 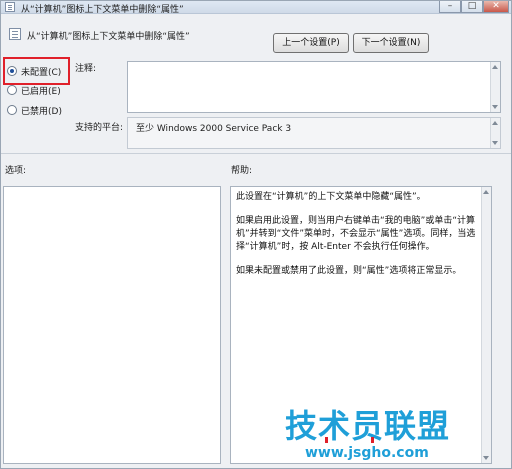 What do you see at coordinates (495, 87) in the screenshot?
I see `comment-scrollbar` at bounding box center [495, 87].